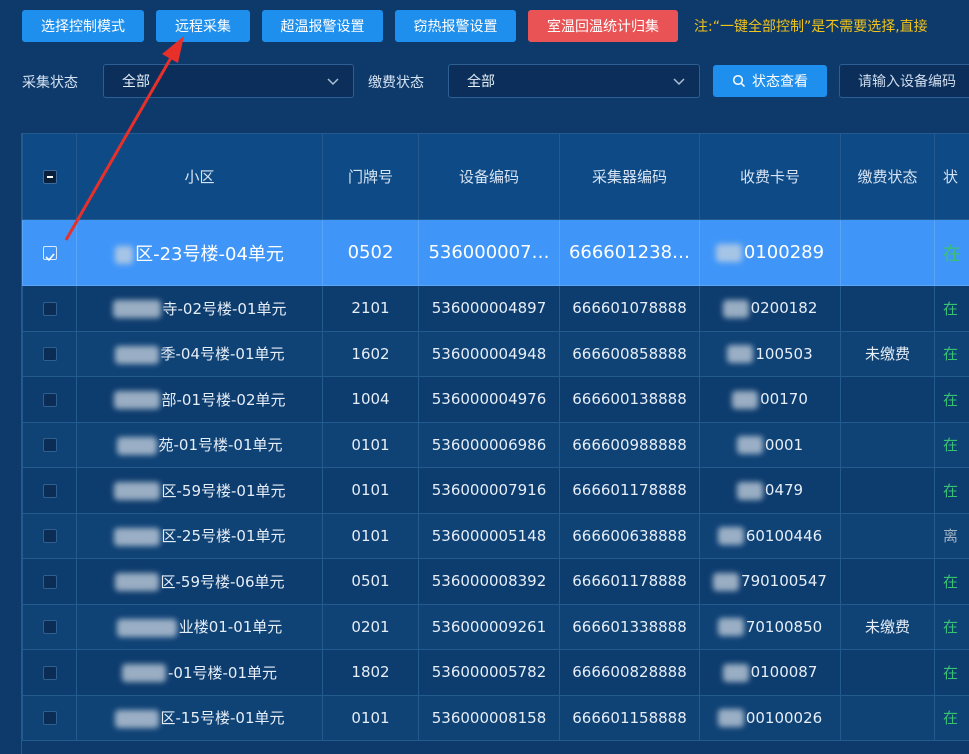 This screenshot has height=754, width=969. I want to click on pay-status-select: 全部, so click(574, 81).